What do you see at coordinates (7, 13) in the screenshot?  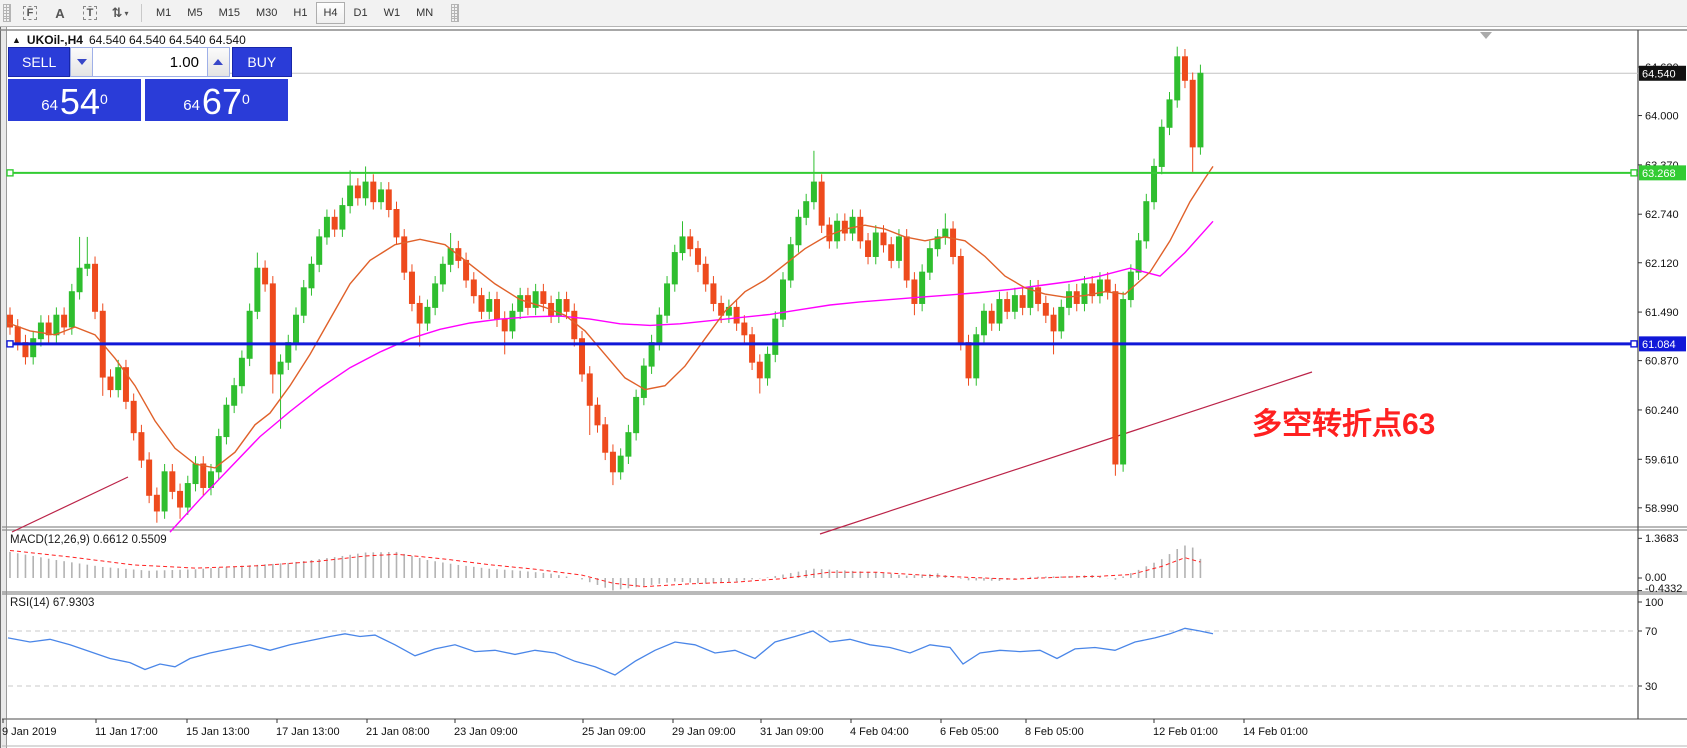 I see `toolbar-grip` at bounding box center [7, 13].